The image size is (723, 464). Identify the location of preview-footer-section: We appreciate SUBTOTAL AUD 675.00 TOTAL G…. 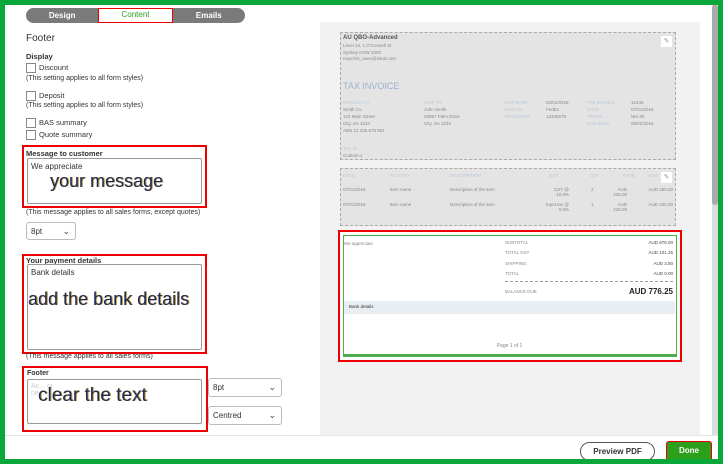
(510, 296).